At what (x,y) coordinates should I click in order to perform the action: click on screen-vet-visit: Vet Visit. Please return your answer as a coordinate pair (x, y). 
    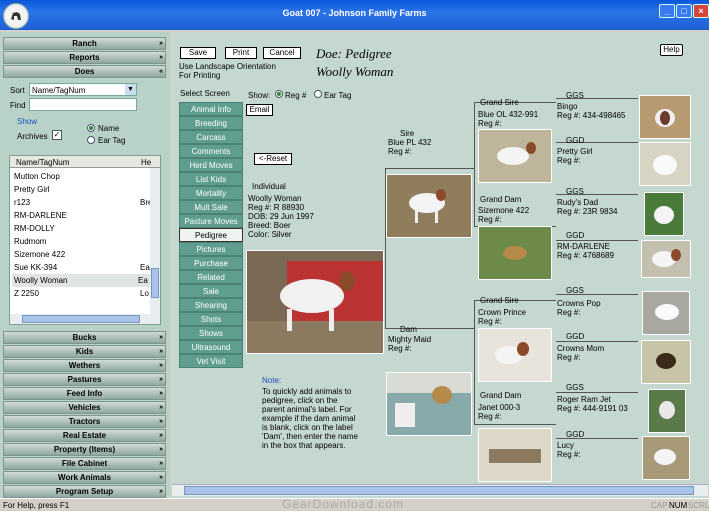
    Looking at the image, I should click on (211, 361).